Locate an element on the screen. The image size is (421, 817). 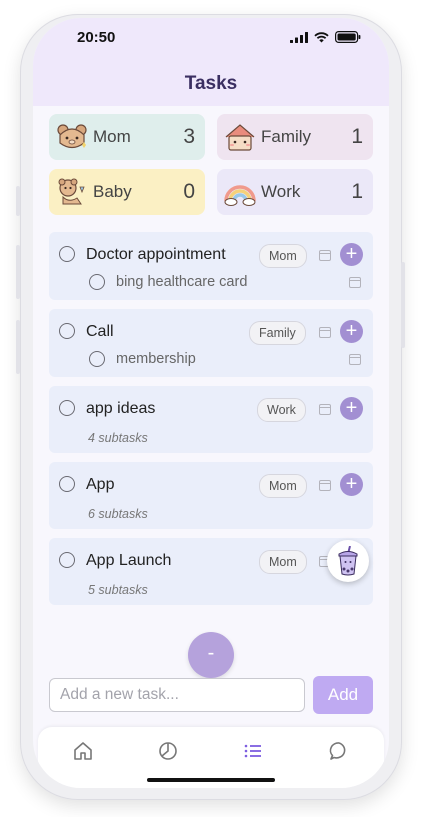
category-name: Mom is located at coordinates (112, 136).